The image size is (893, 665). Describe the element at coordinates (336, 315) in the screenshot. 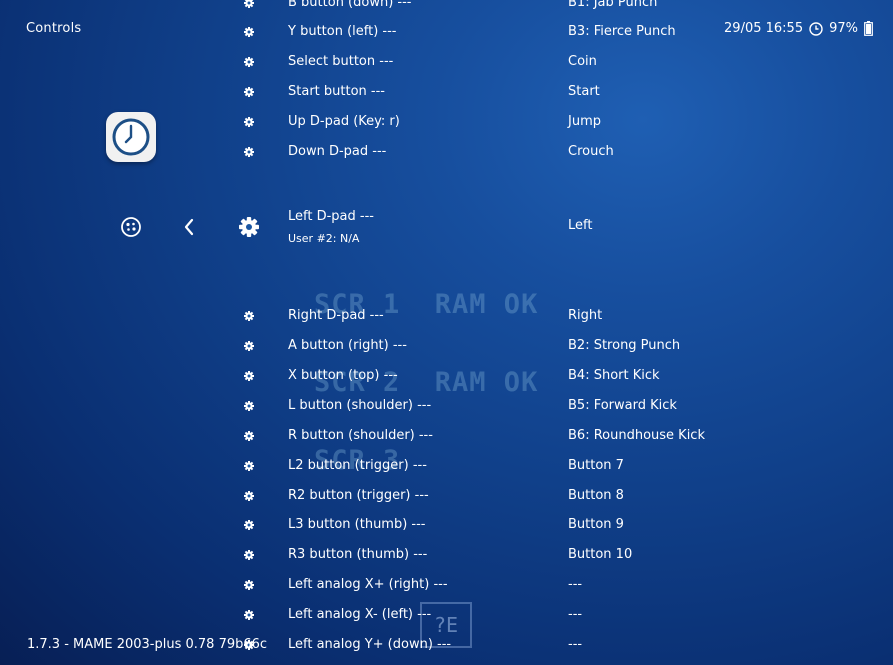

I see `row-label: Right D-pad ---` at that location.